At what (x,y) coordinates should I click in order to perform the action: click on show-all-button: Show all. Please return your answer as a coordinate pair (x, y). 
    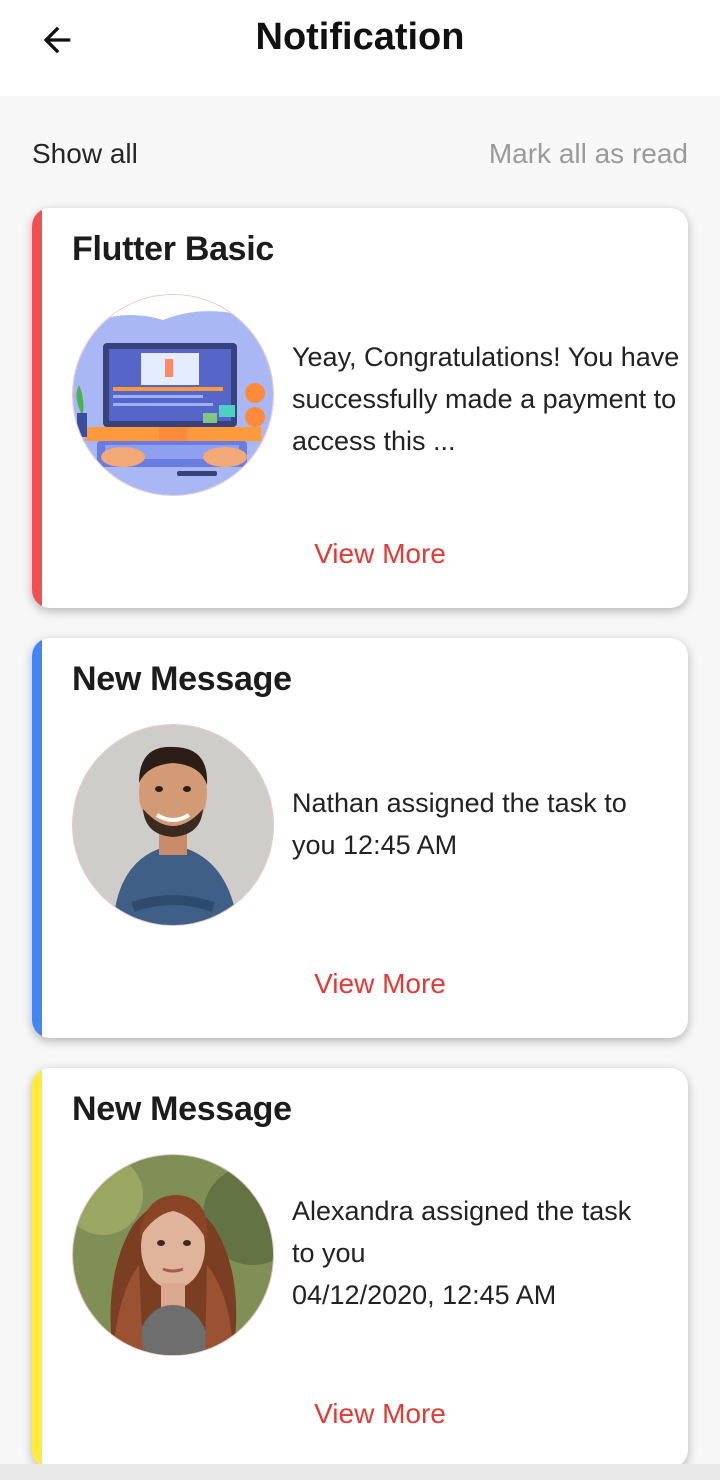
    Looking at the image, I should click on (85, 154).